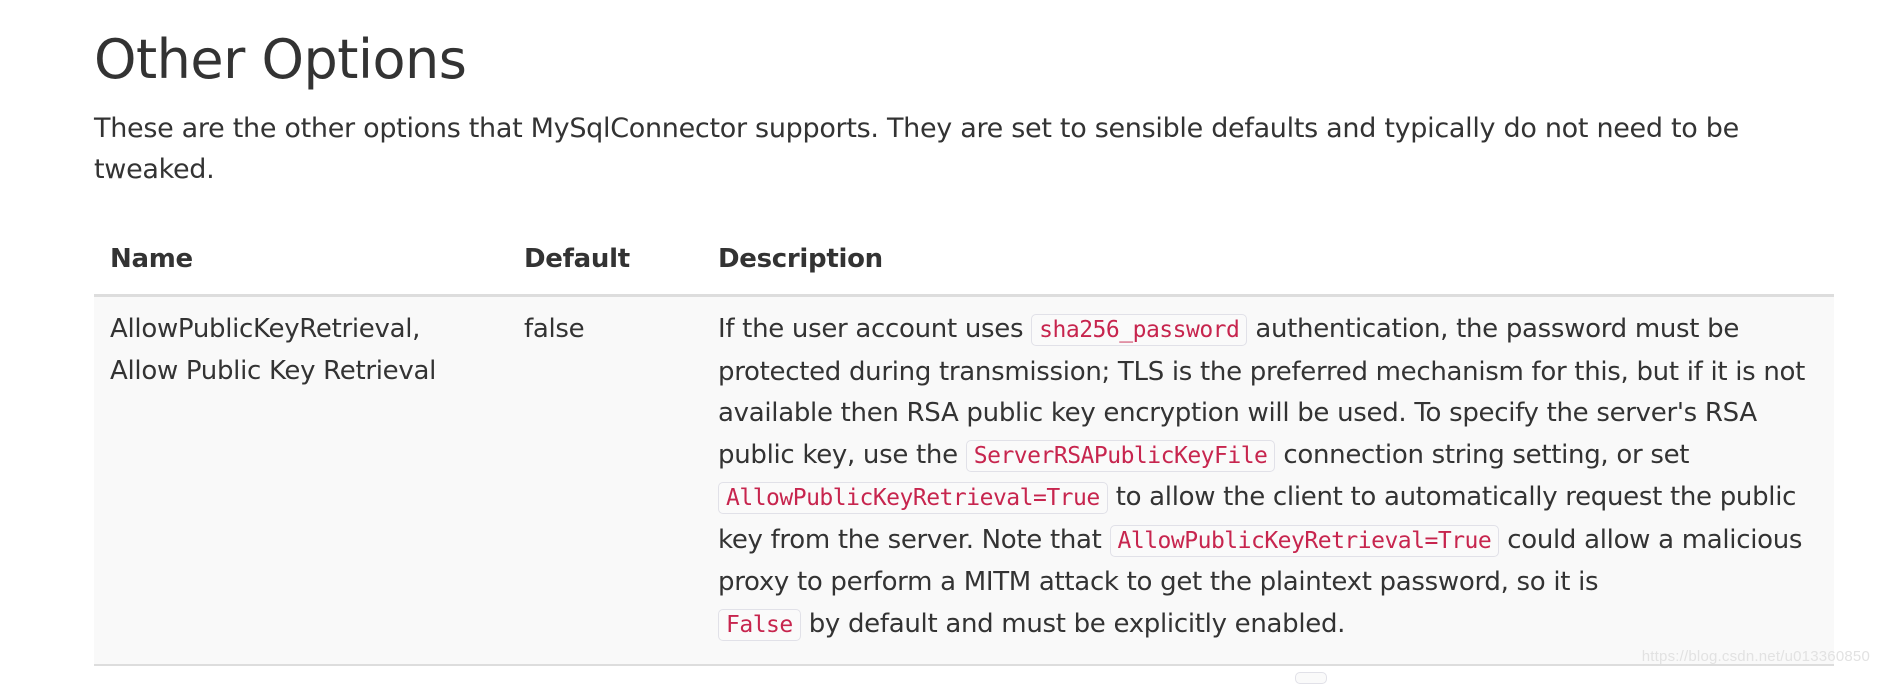 Image resolution: width=1880 pixels, height=684 pixels. What do you see at coordinates (605, 259) in the screenshot?
I see `header-default: Default` at bounding box center [605, 259].